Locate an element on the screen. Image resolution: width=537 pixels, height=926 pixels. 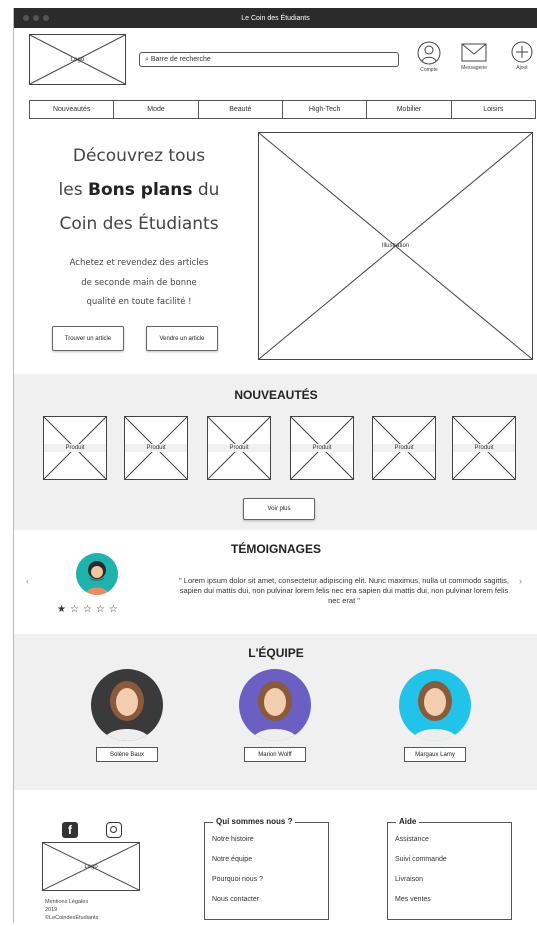
nav-item: Mode is located at coordinates (156, 109).